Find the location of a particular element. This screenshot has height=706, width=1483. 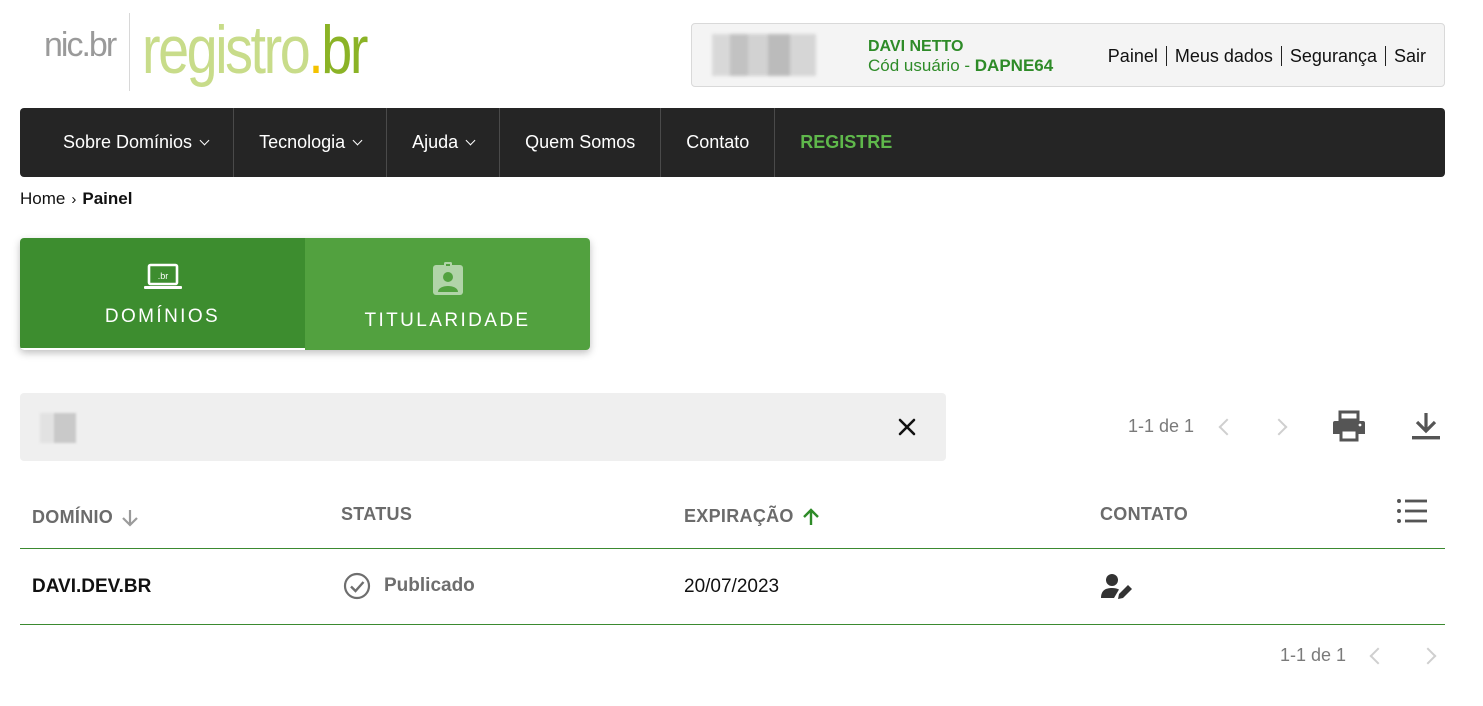

breadcrumb: Home › Painel is located at coordinates (76, 199).